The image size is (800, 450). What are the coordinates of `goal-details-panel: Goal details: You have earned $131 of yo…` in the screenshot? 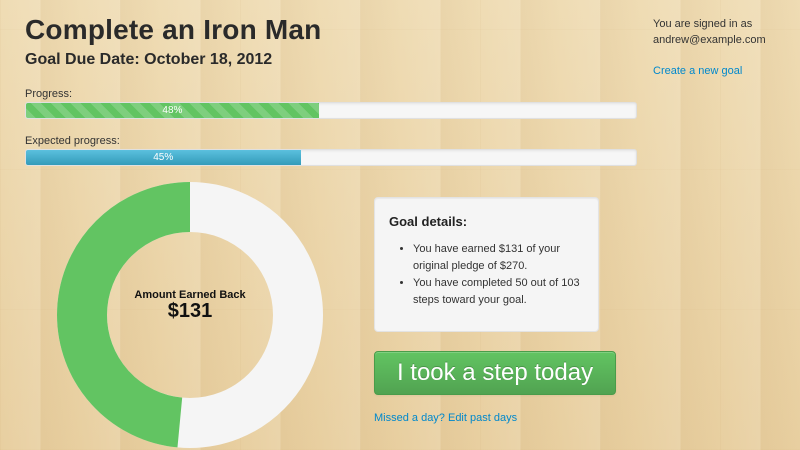 It's located at (486, 264).